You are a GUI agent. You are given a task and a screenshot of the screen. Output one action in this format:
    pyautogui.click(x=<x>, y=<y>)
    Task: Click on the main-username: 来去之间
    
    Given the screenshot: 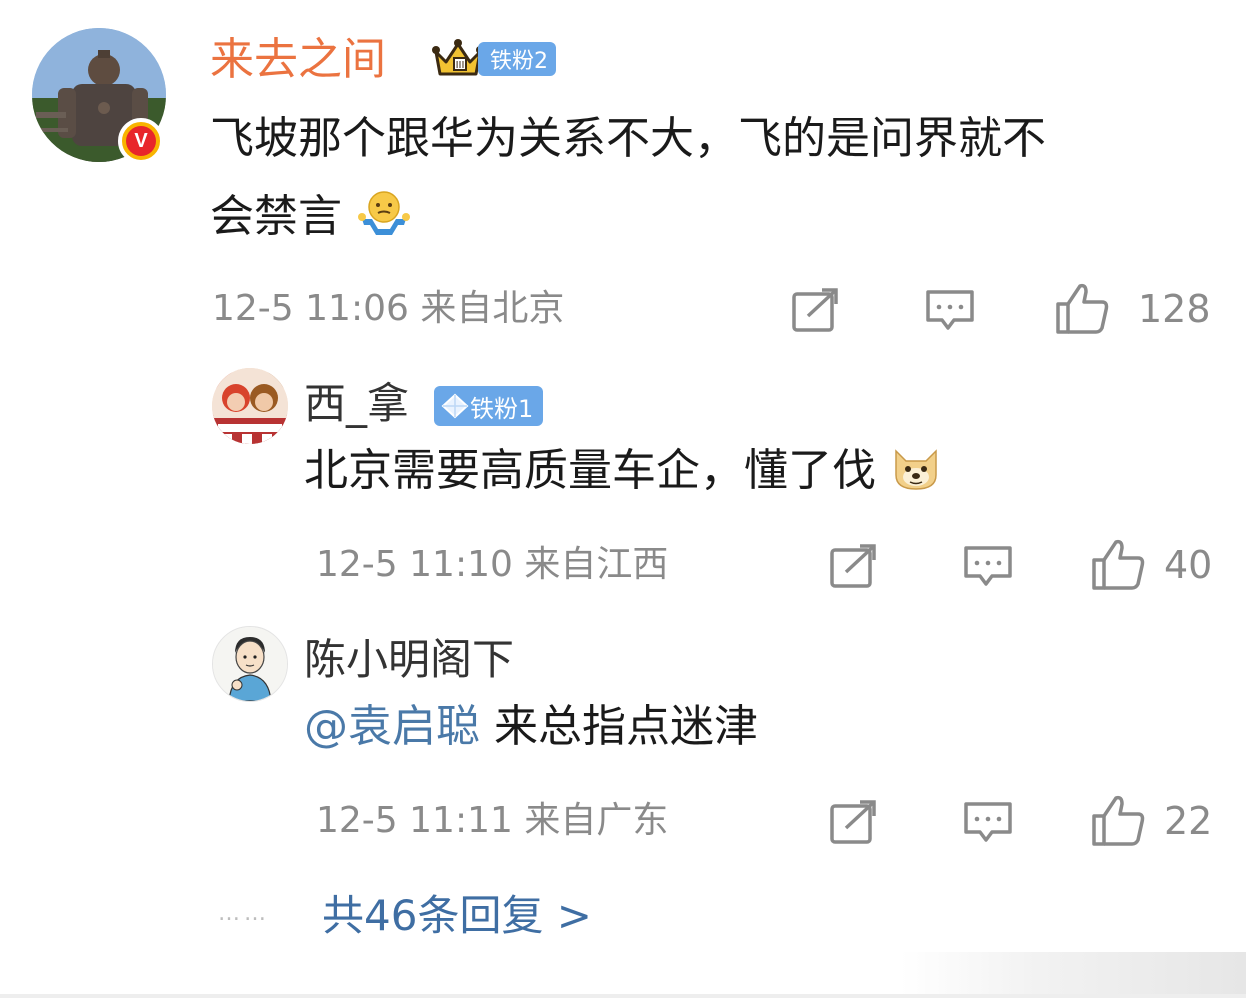 What is the action you would take?
    pyautogui.click(x=298, y=60)
    